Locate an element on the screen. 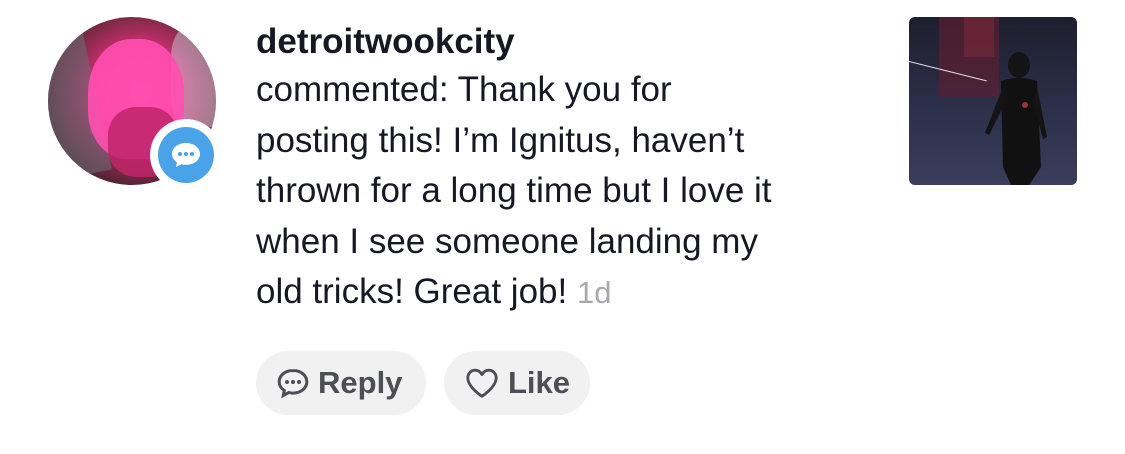 This screenshot has height=454, width=1125. comment-line: commented: Thank you for is located at coordinates (464, 89).